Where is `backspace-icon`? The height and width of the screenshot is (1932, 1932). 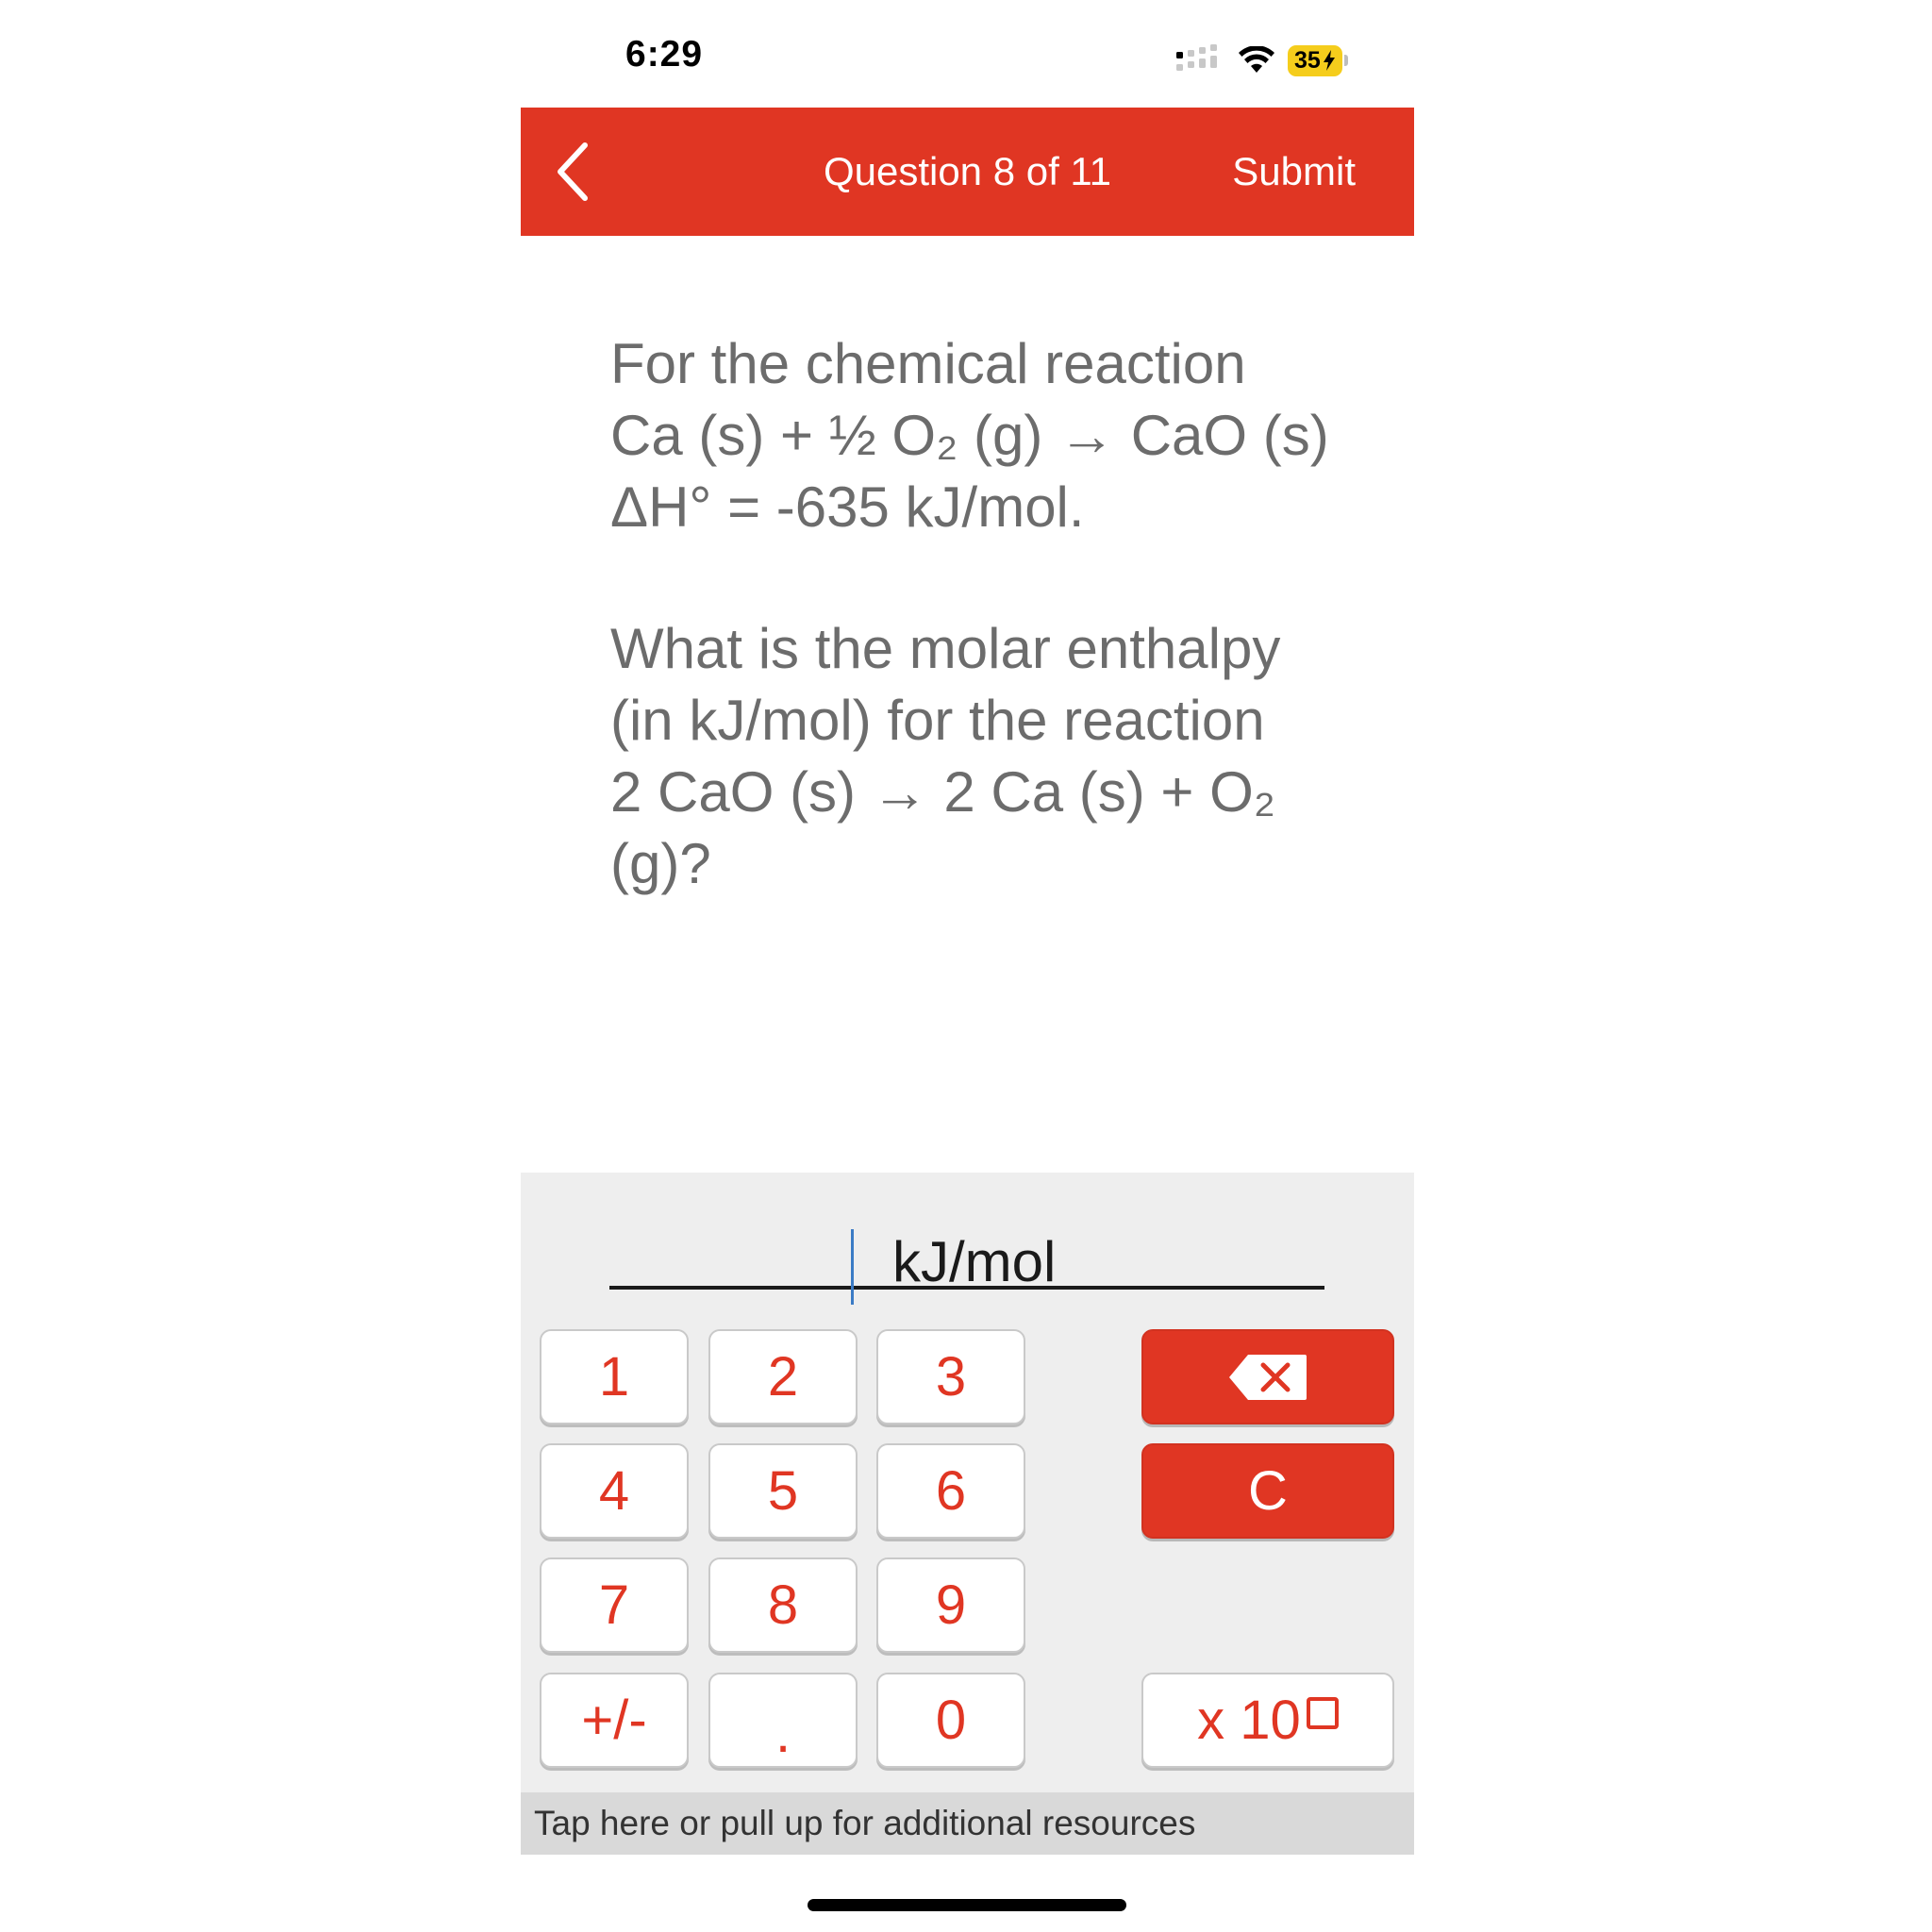 backspace-icon is located at coordinates (1268, 1377).